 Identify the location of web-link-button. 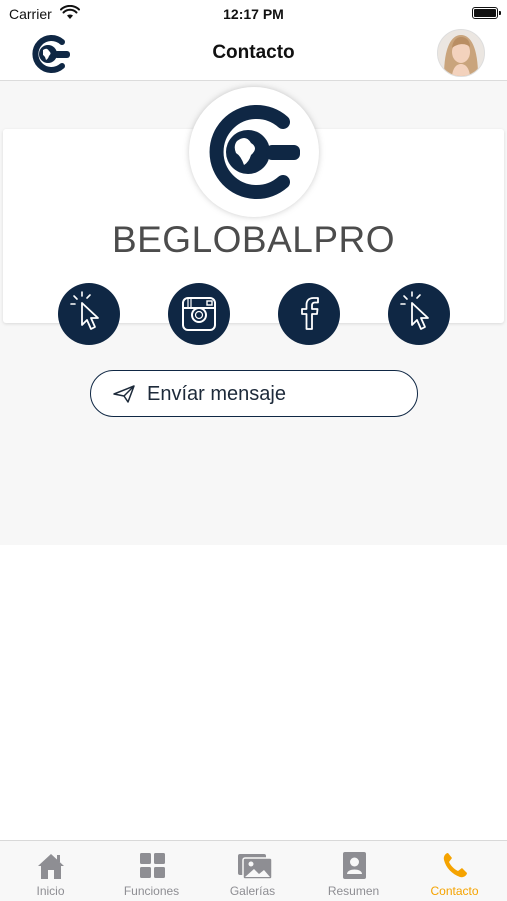
(419, 314).